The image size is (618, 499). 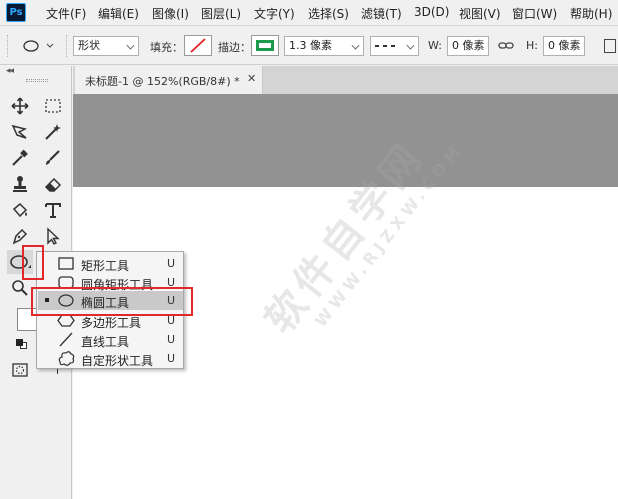 I want to click on close-icon: ✕, so click(x=251, y=78).